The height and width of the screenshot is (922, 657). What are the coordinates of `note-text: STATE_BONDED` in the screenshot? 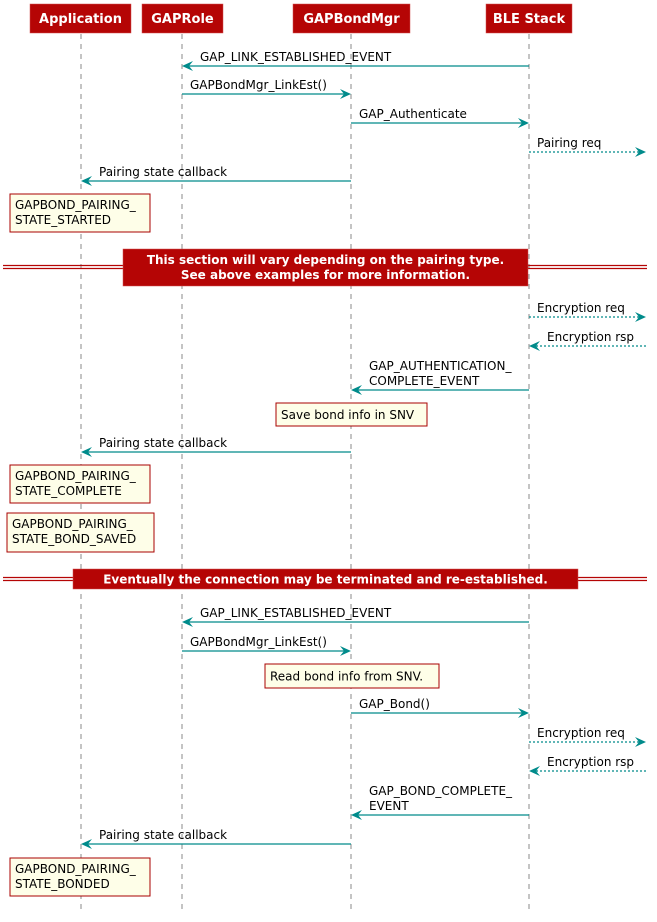 It's located at (62, 884).